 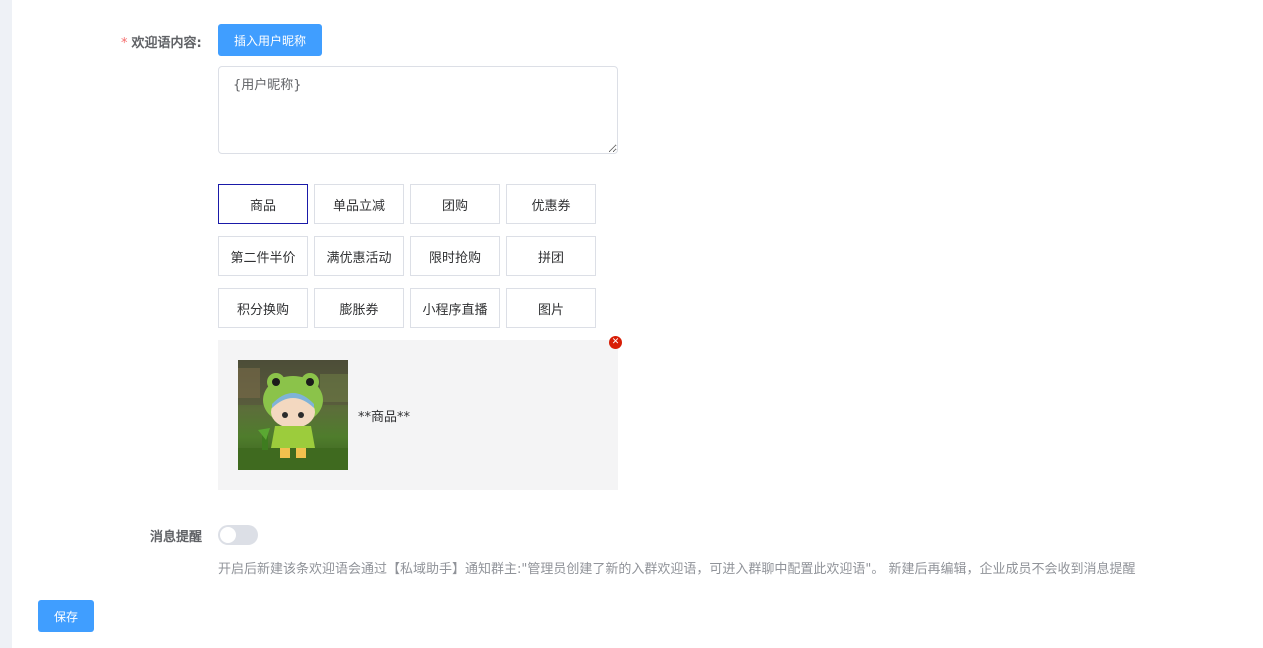 I want to click on tool-row: 第二件半价 满优惠活动 限时抢购 拼团, so click(x=409, y=256).